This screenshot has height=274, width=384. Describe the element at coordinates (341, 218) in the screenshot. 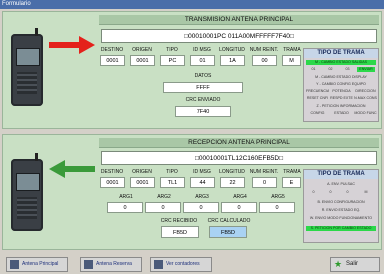

I see `rx-option-modo: W. ENVIO MODO FUNCIONAMIENTO` at that location.